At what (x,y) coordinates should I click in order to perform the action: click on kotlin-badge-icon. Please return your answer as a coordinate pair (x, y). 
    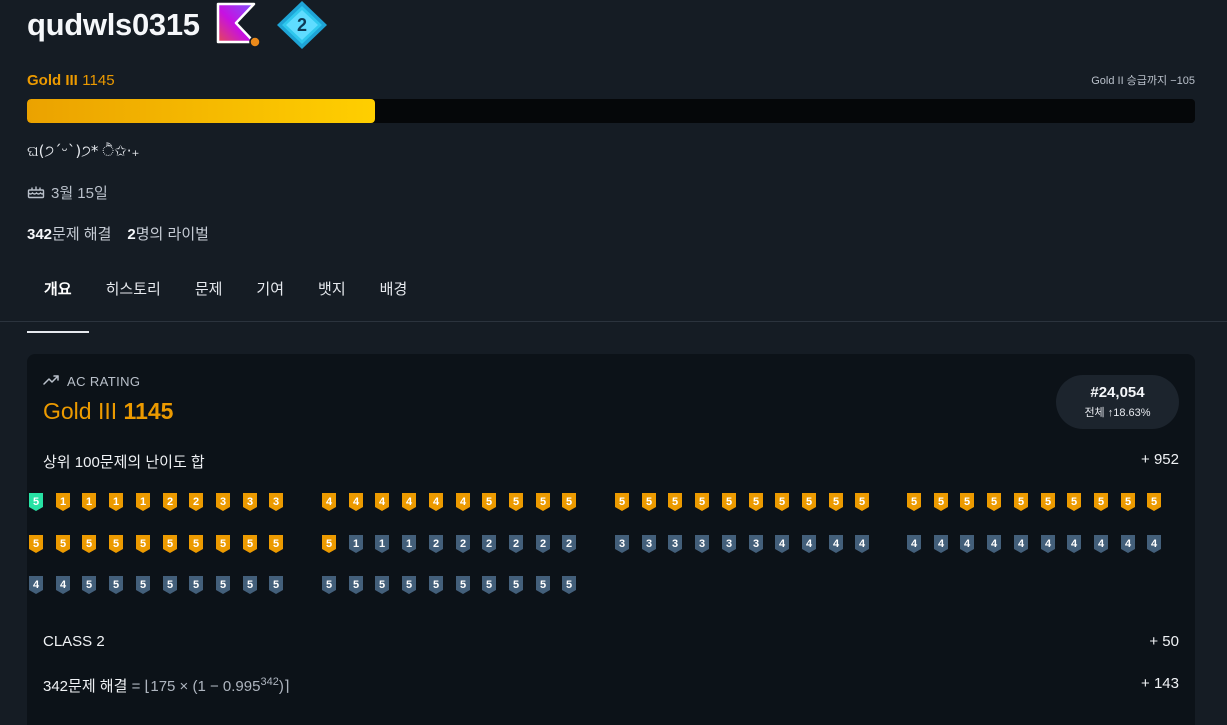
    Looking at the image, I should click on (238, 25).